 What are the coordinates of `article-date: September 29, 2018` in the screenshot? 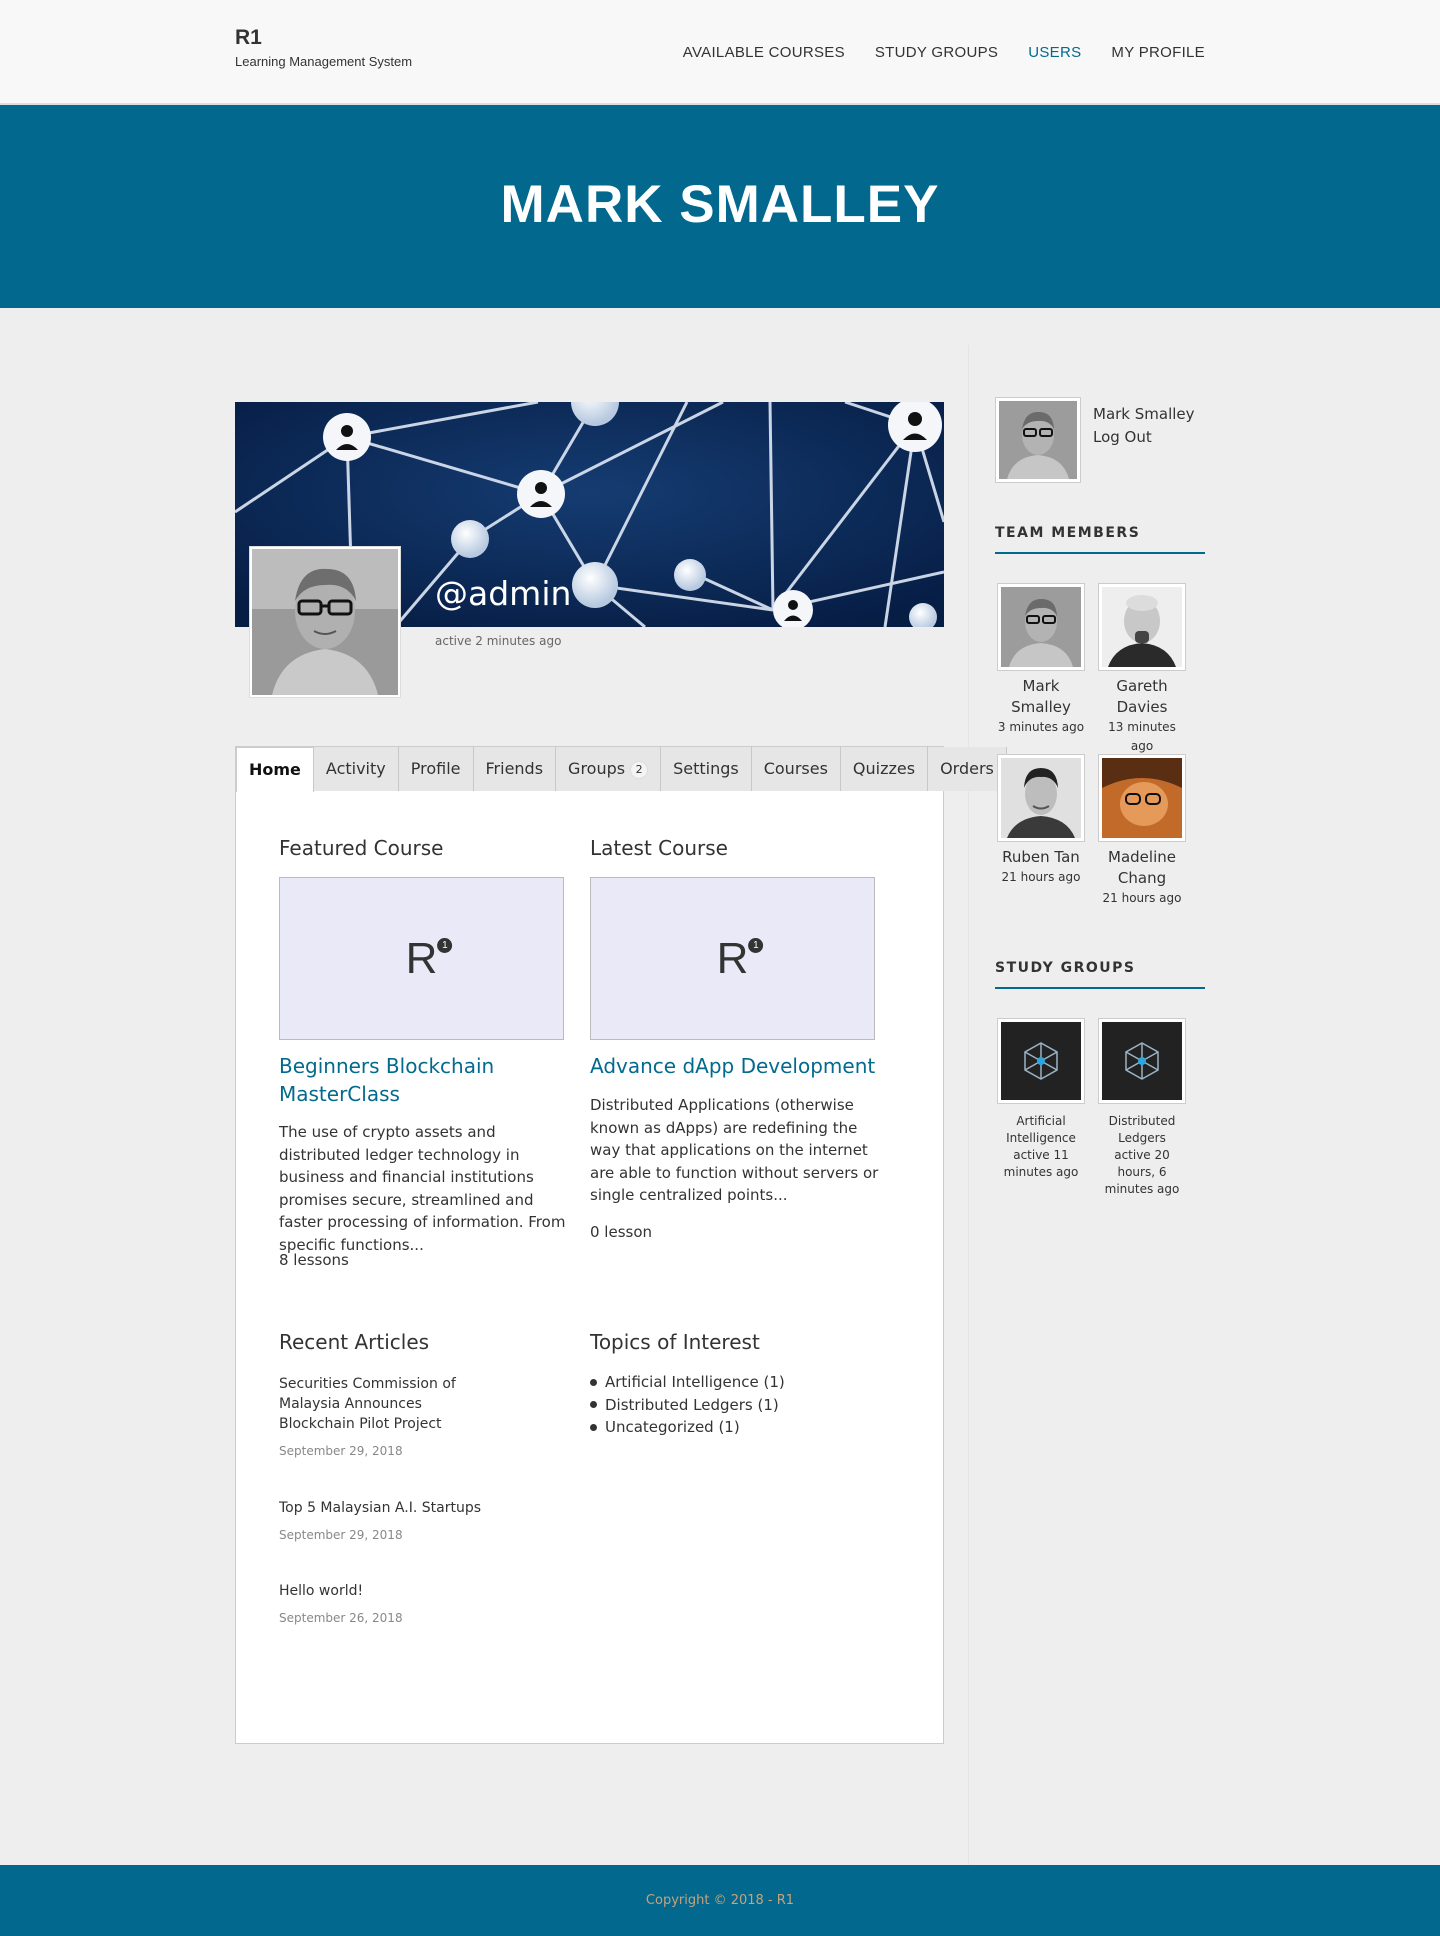 It's located at (341, 1451).